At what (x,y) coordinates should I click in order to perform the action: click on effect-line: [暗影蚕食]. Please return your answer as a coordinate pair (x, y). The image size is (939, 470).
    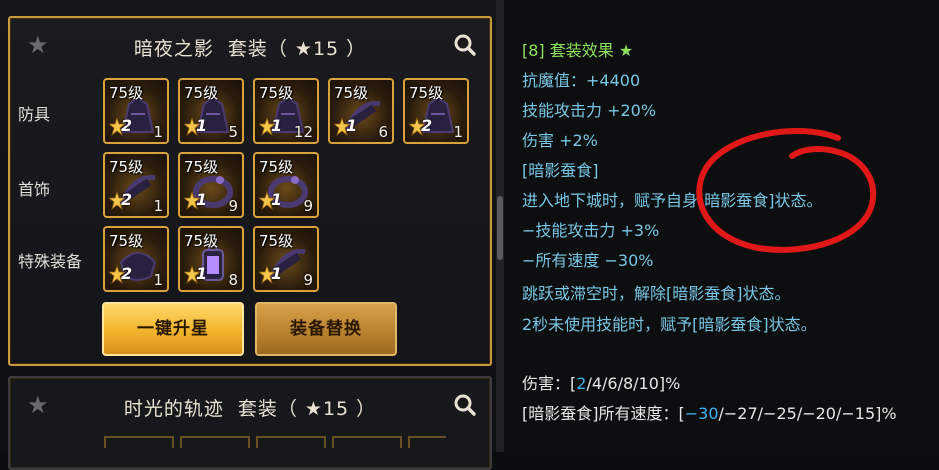
    Looking at the image, I should click on (560, 170).